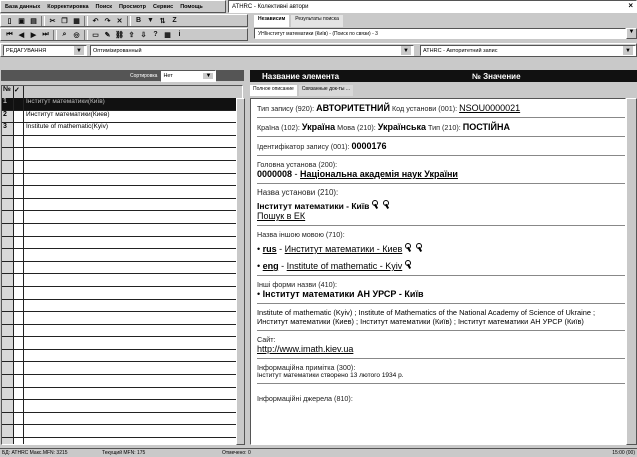 This screenshot has height=457, width=637. What do you see at coordinates (240, 271) in the screenshot?
I see `left-scrollbar` at bounding box center [240, 271].